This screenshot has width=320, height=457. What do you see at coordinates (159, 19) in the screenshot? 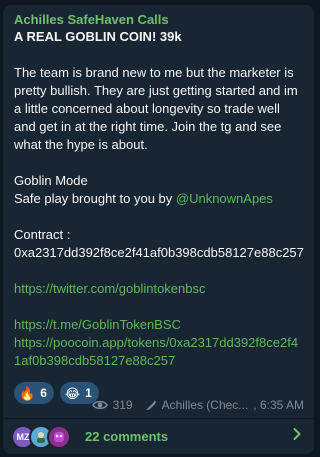
I see `channel-name: Achilles SafeHaven Calls` at bounding box center [159, 19].